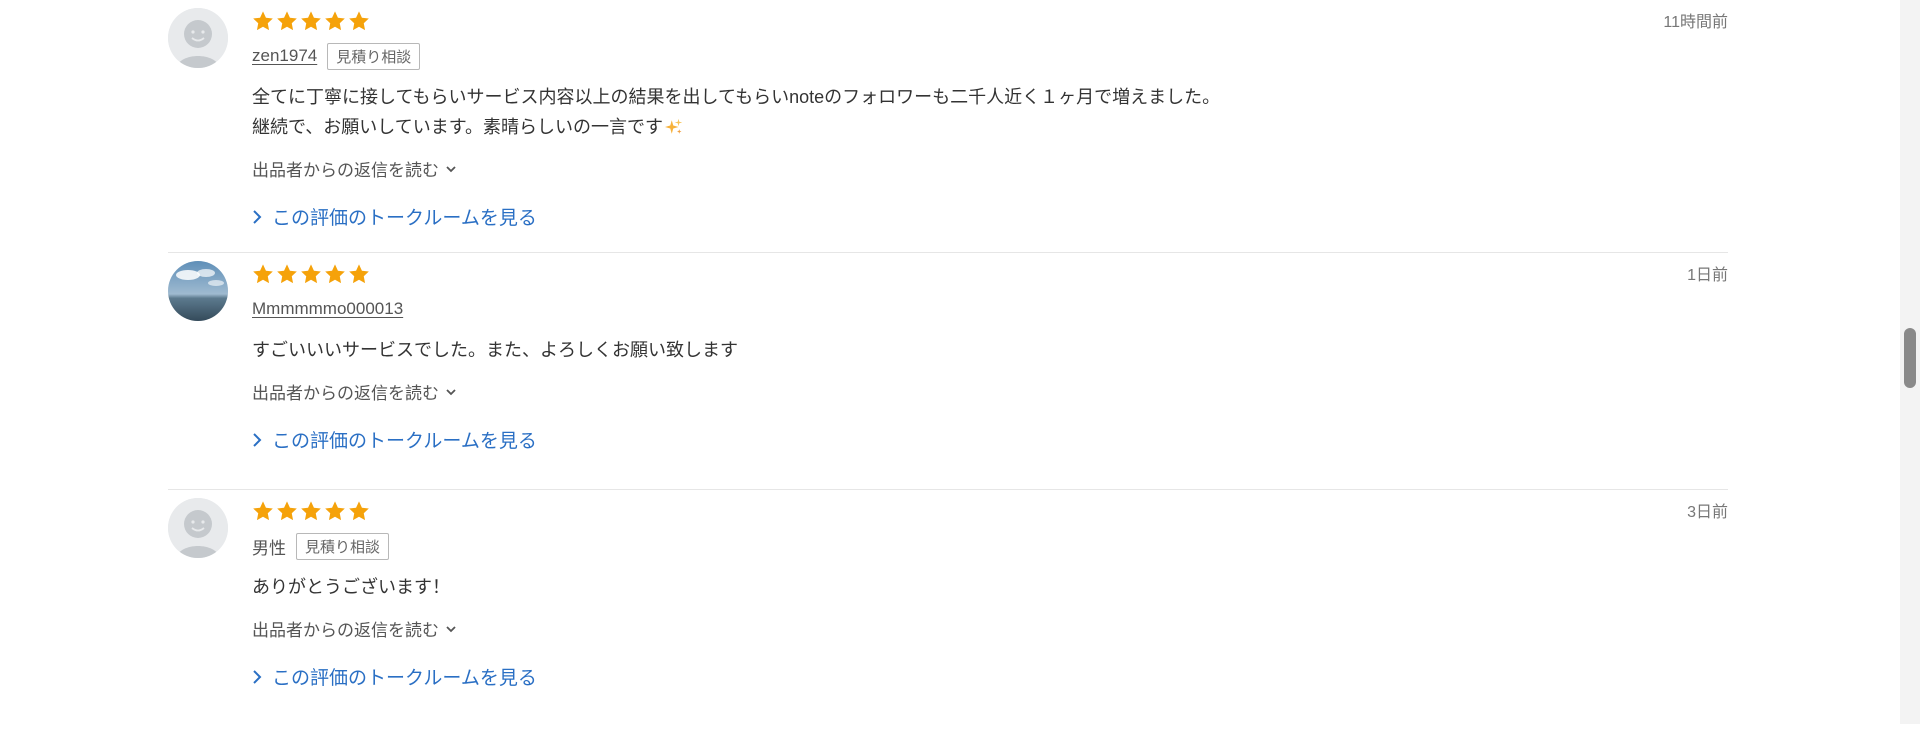 The width and height of the screenshot is (1920, 755). Describe the element at coordinates (1707, 512) in the screenshot. I see `review-date: 3日前` at that location.